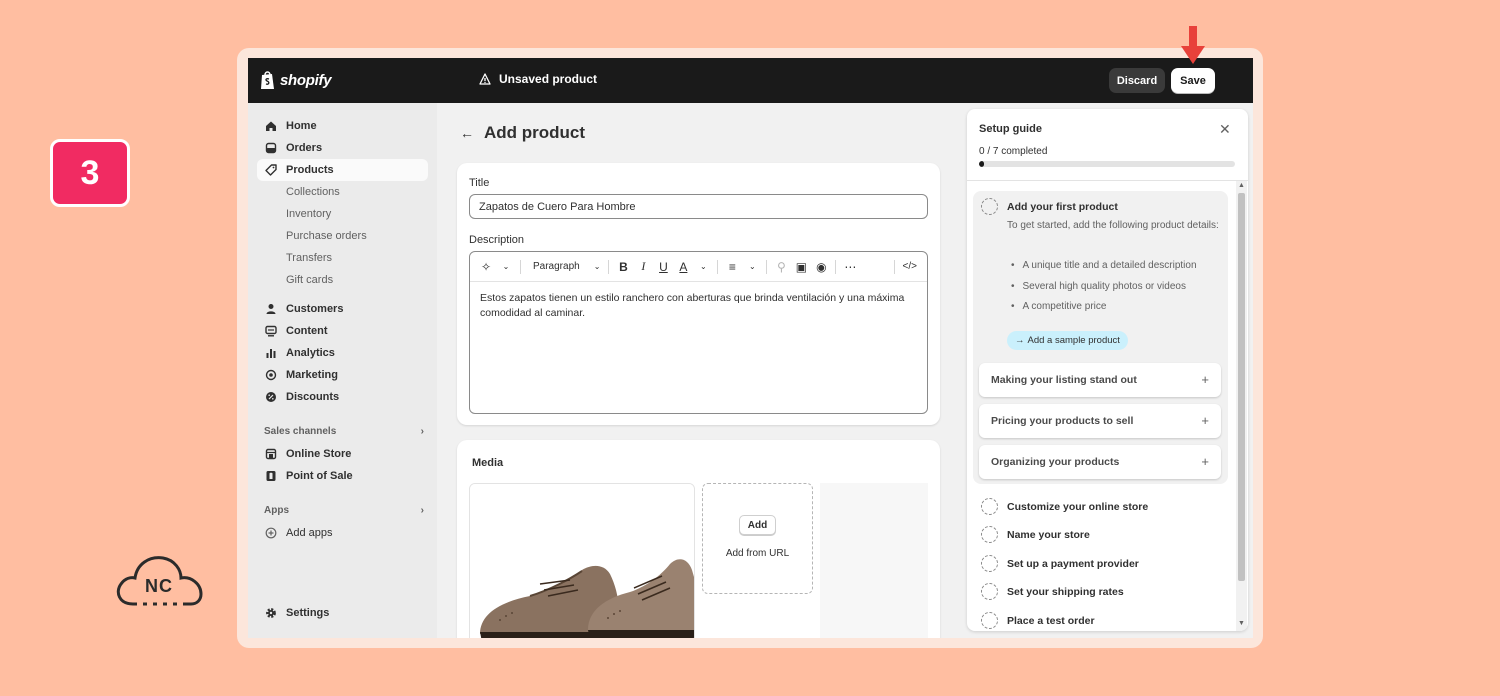 This screenshot has width=1500, height=696. I want to click on text-color-icon: A, so click(683, 267).